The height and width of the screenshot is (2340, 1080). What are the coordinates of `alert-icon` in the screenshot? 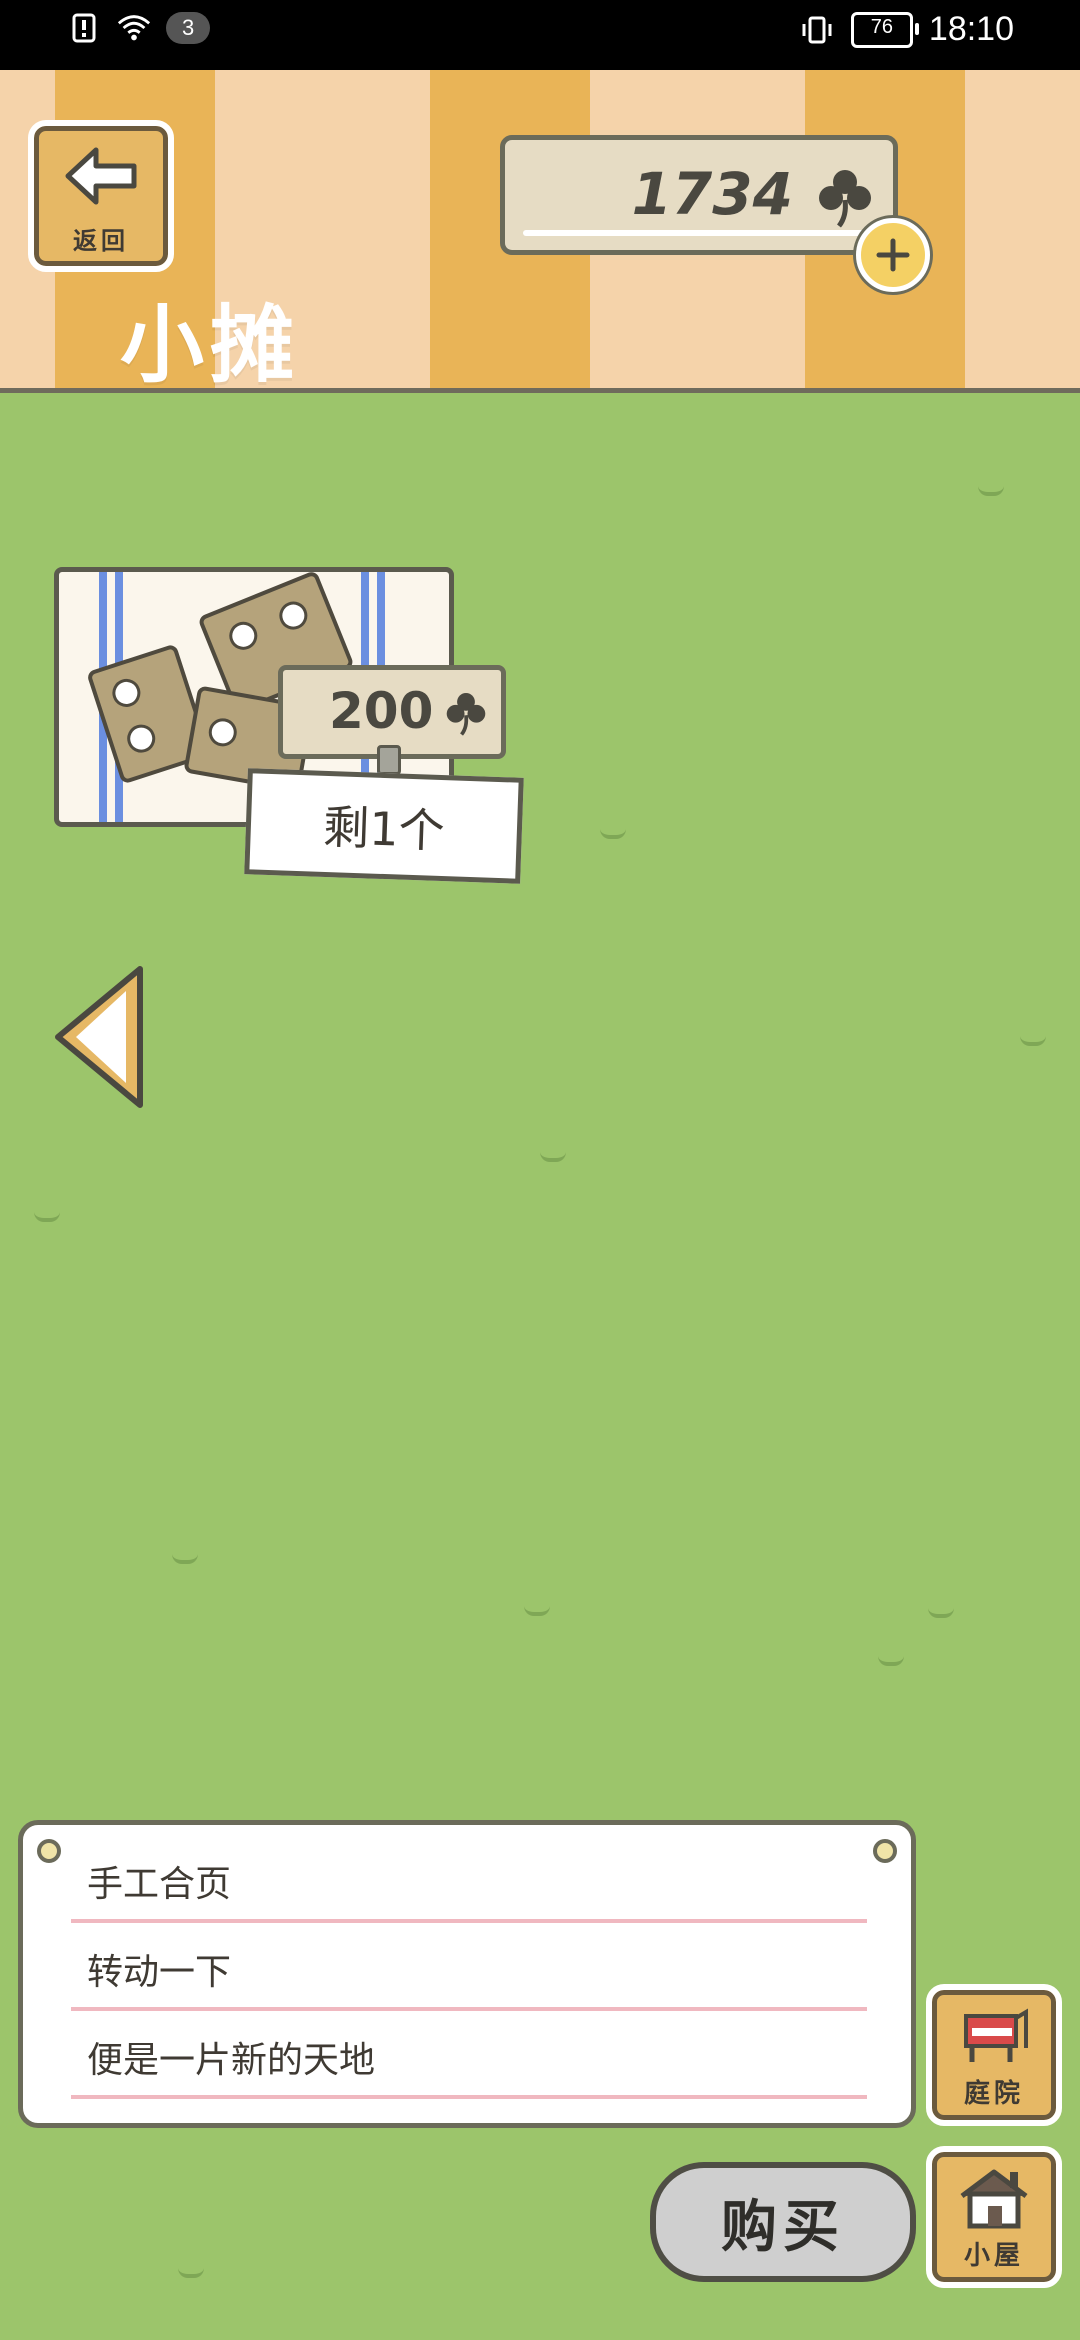 It's located at (84, 28).